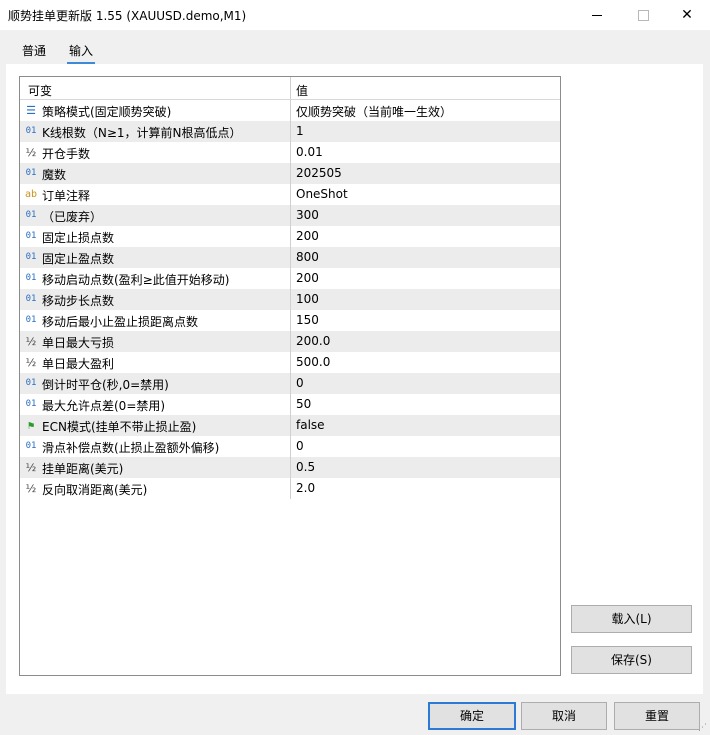  What do you see at coordinates (95, 490) in the screenshot?
I see `param-name: 反向取消距离(美元)` at bounding box center [95, 490].